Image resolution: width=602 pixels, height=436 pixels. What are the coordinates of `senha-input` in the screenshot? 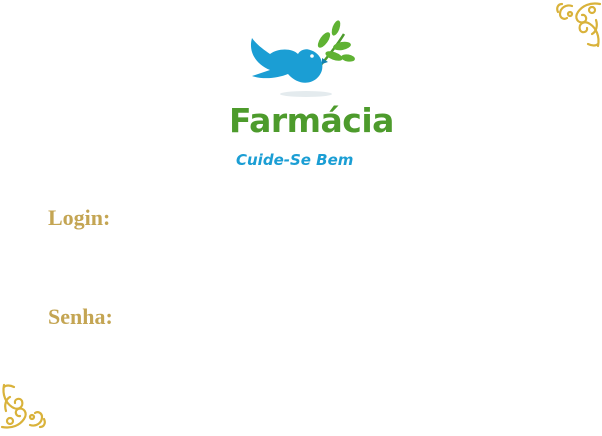 It's located at (284, 317).